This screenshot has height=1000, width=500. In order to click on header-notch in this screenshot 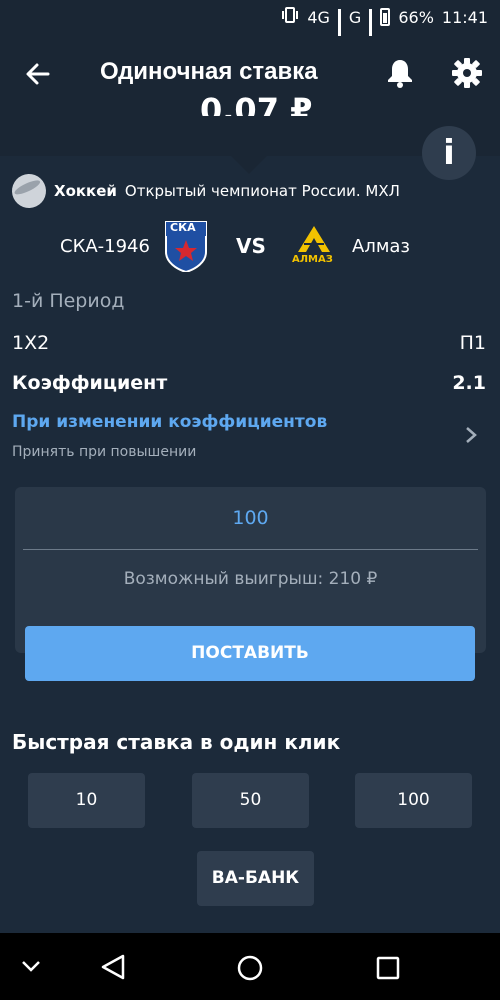, I will do `click(249, 165)`.